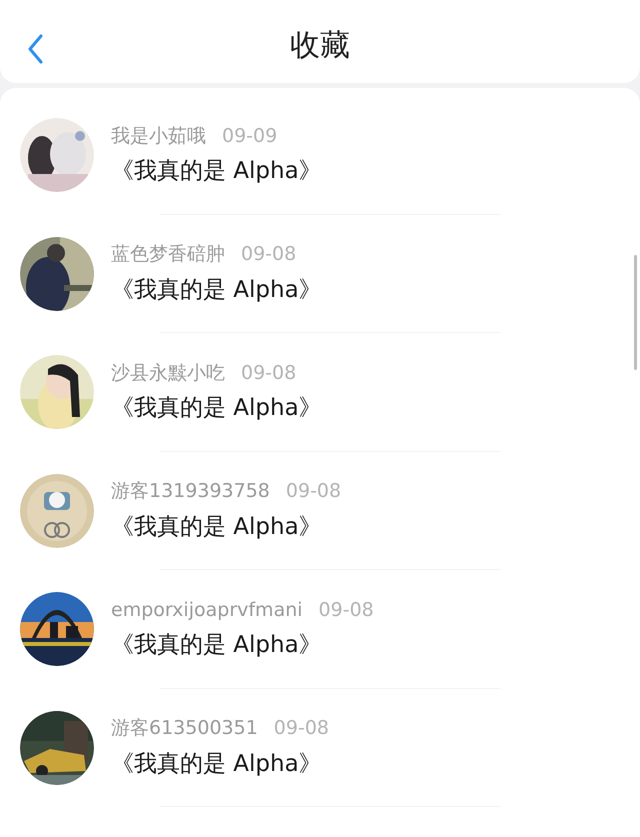  I want to click on back-icon, so click(35, 49).